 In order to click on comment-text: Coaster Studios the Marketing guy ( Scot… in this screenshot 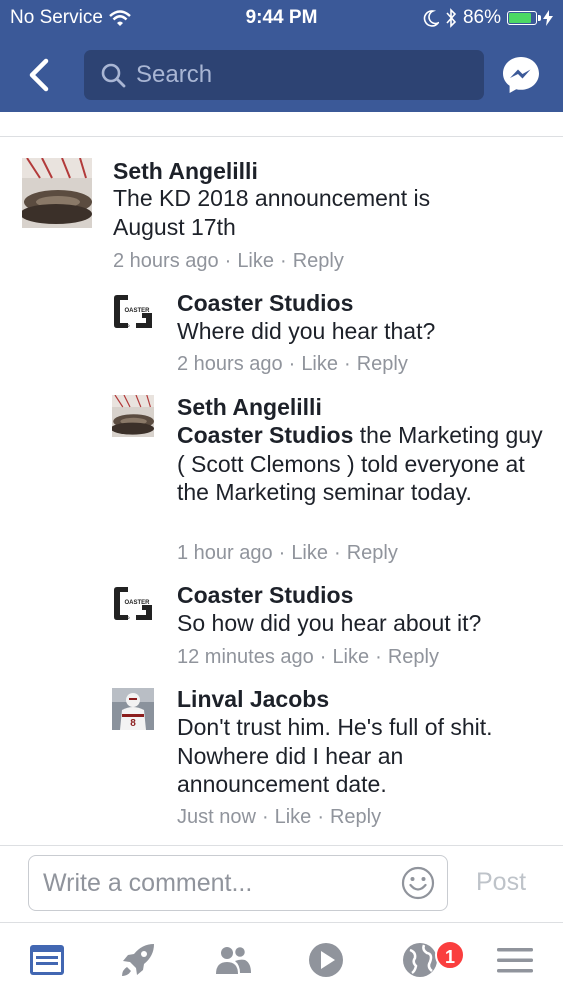, I will do `click(362, 464)`.